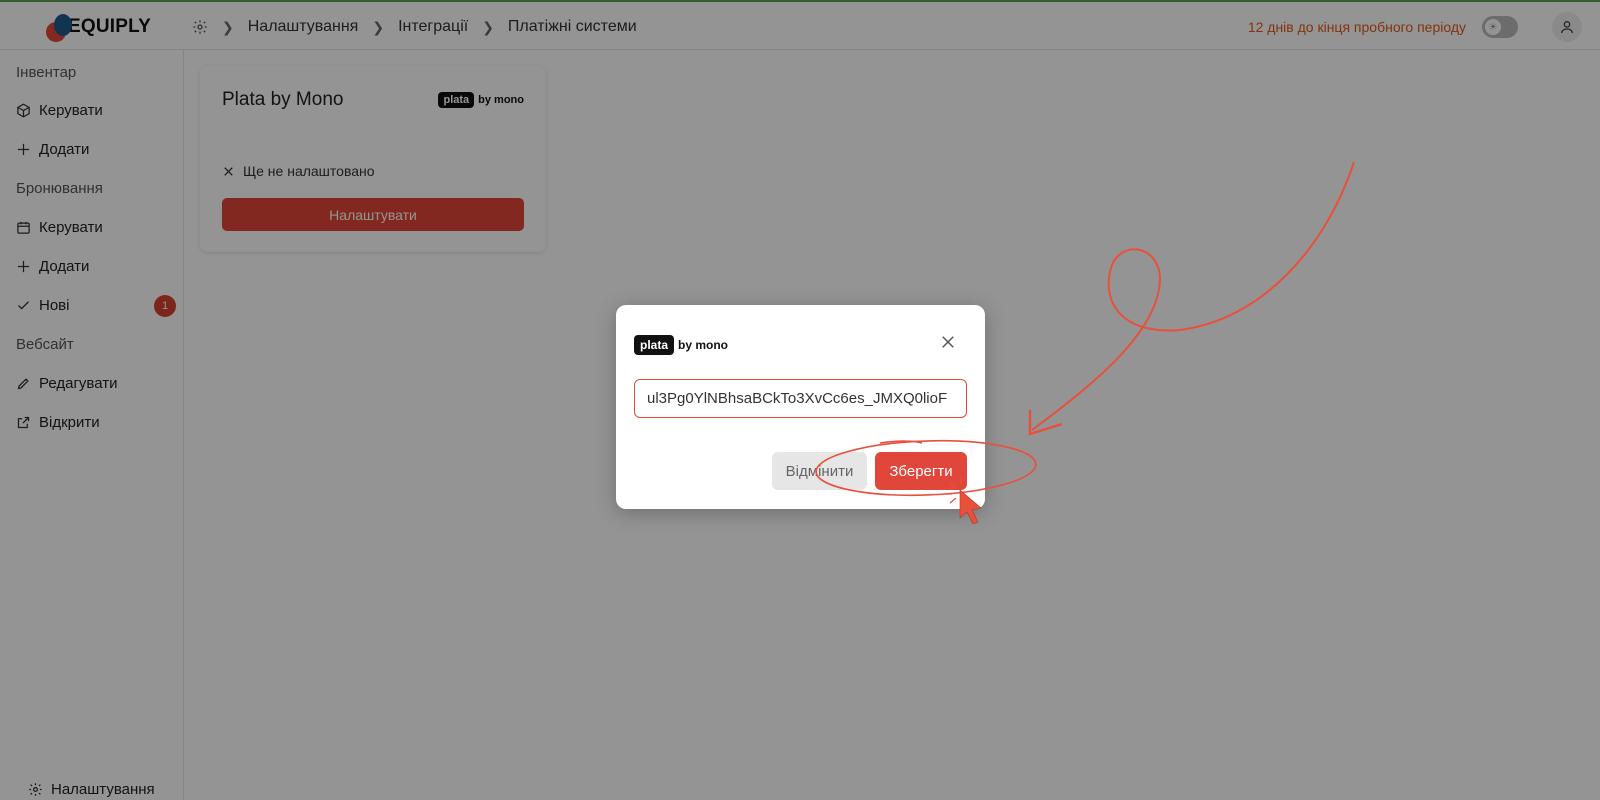 The width and height of the screenshot is (1600, 800). I want to click on api-token-input, so click(800, 398).